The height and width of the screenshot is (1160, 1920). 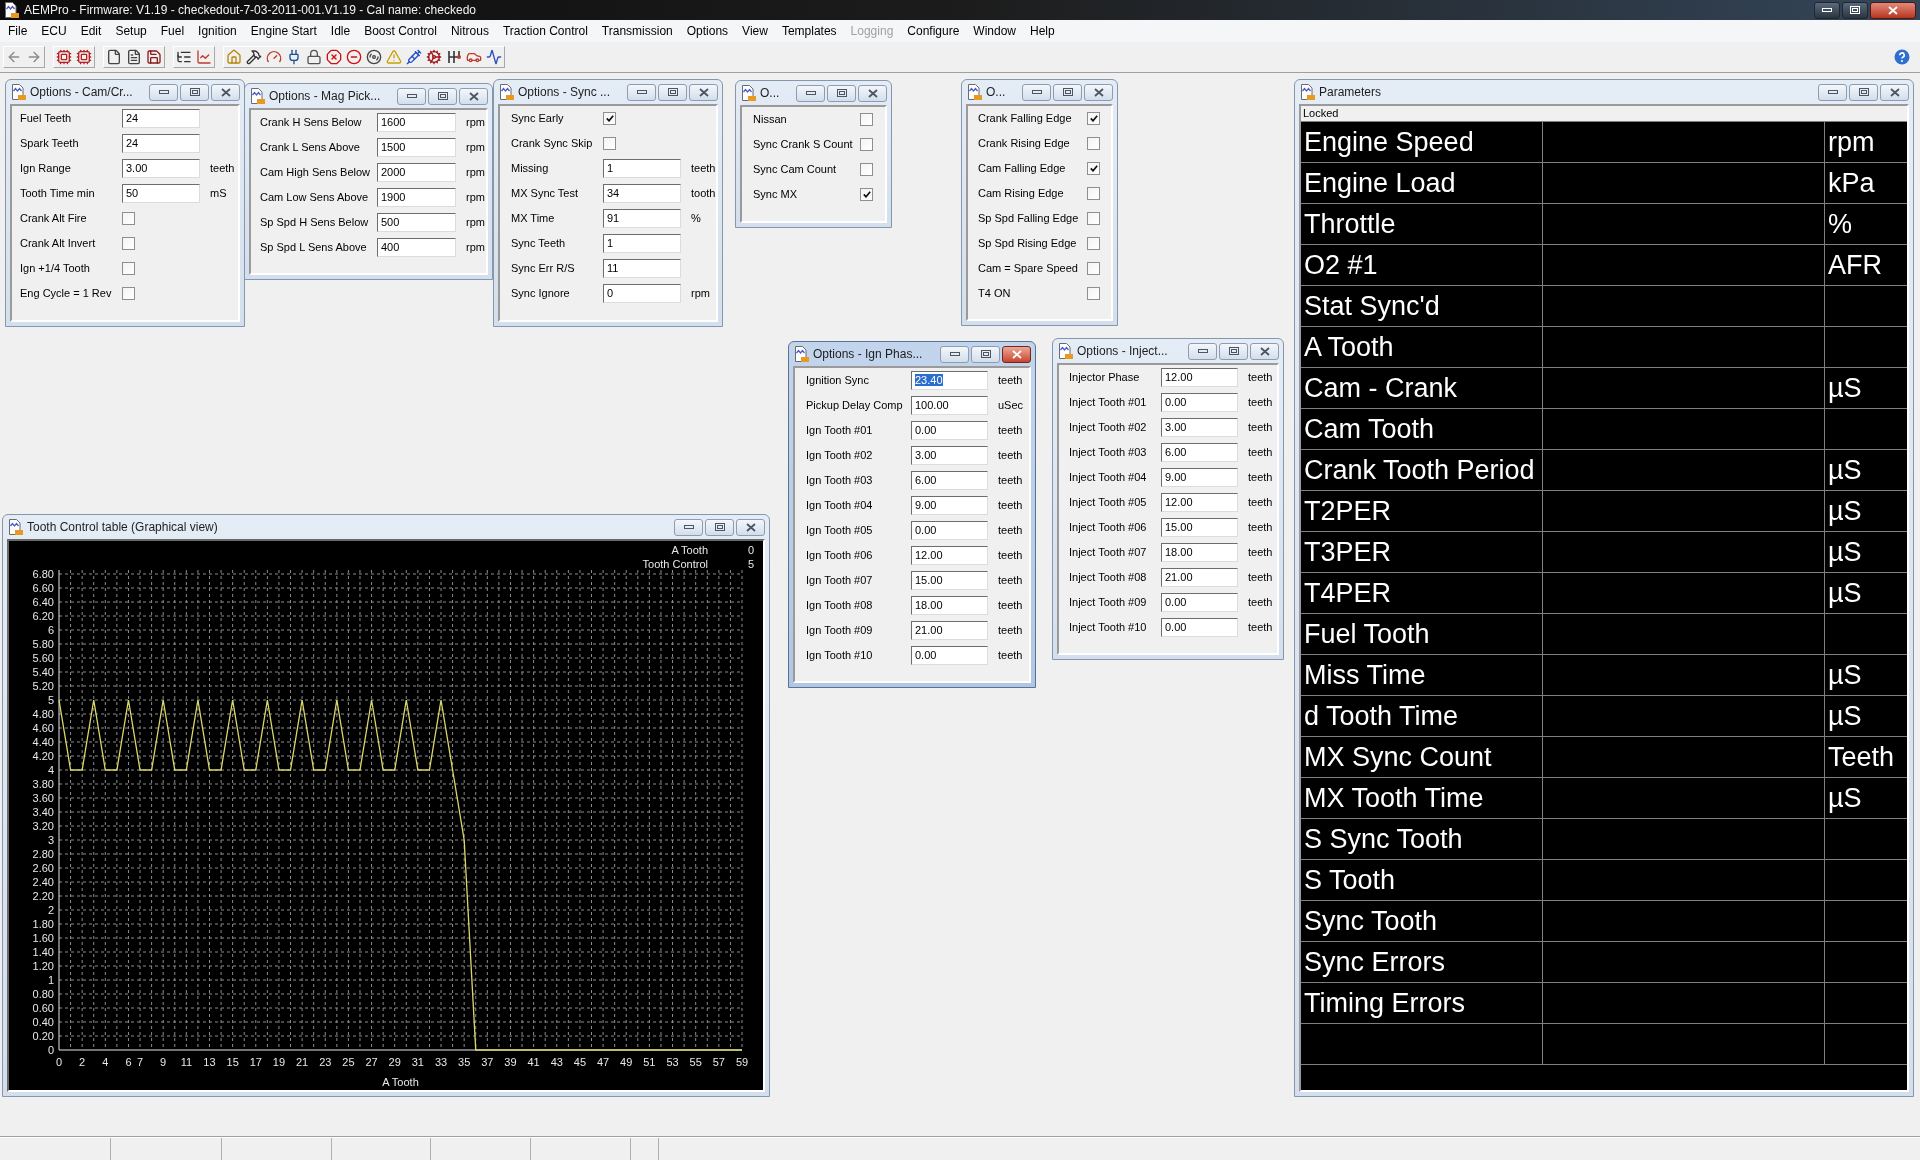 What do you see at coordinates (334, 57) in the screenshot?
I see `stop-sign-icon` at bounding box center [334, 57].